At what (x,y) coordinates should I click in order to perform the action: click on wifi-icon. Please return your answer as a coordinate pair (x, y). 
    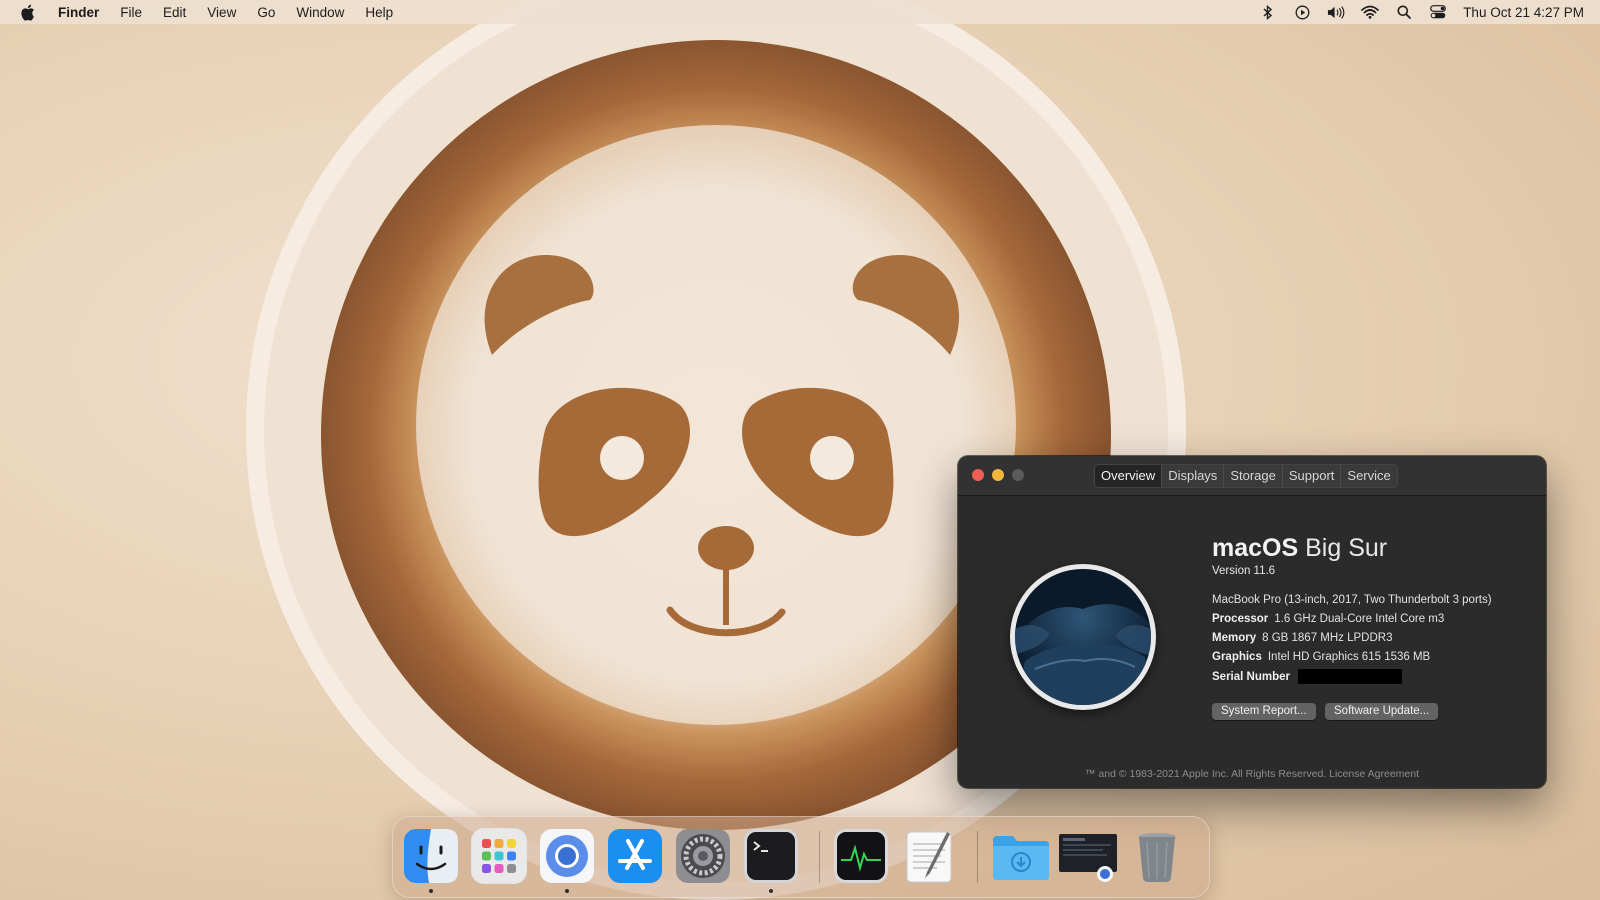
    Looking at the image, I should click on (1370, 12).